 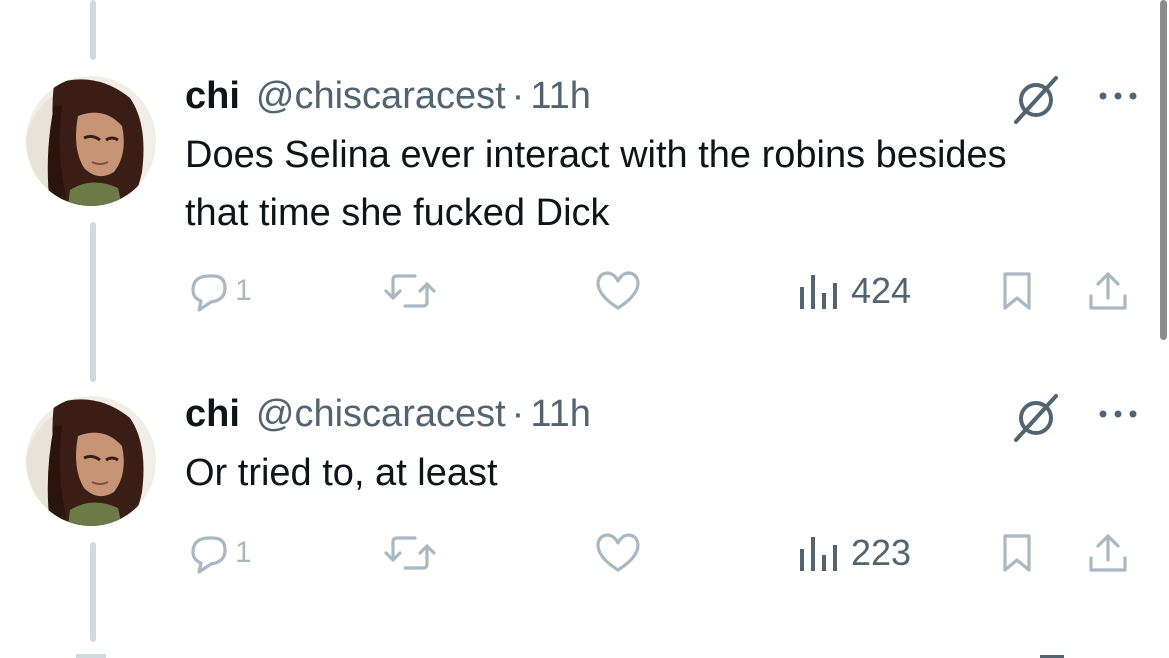 I want to click on views-count: 223, so click(x=881, y=552).